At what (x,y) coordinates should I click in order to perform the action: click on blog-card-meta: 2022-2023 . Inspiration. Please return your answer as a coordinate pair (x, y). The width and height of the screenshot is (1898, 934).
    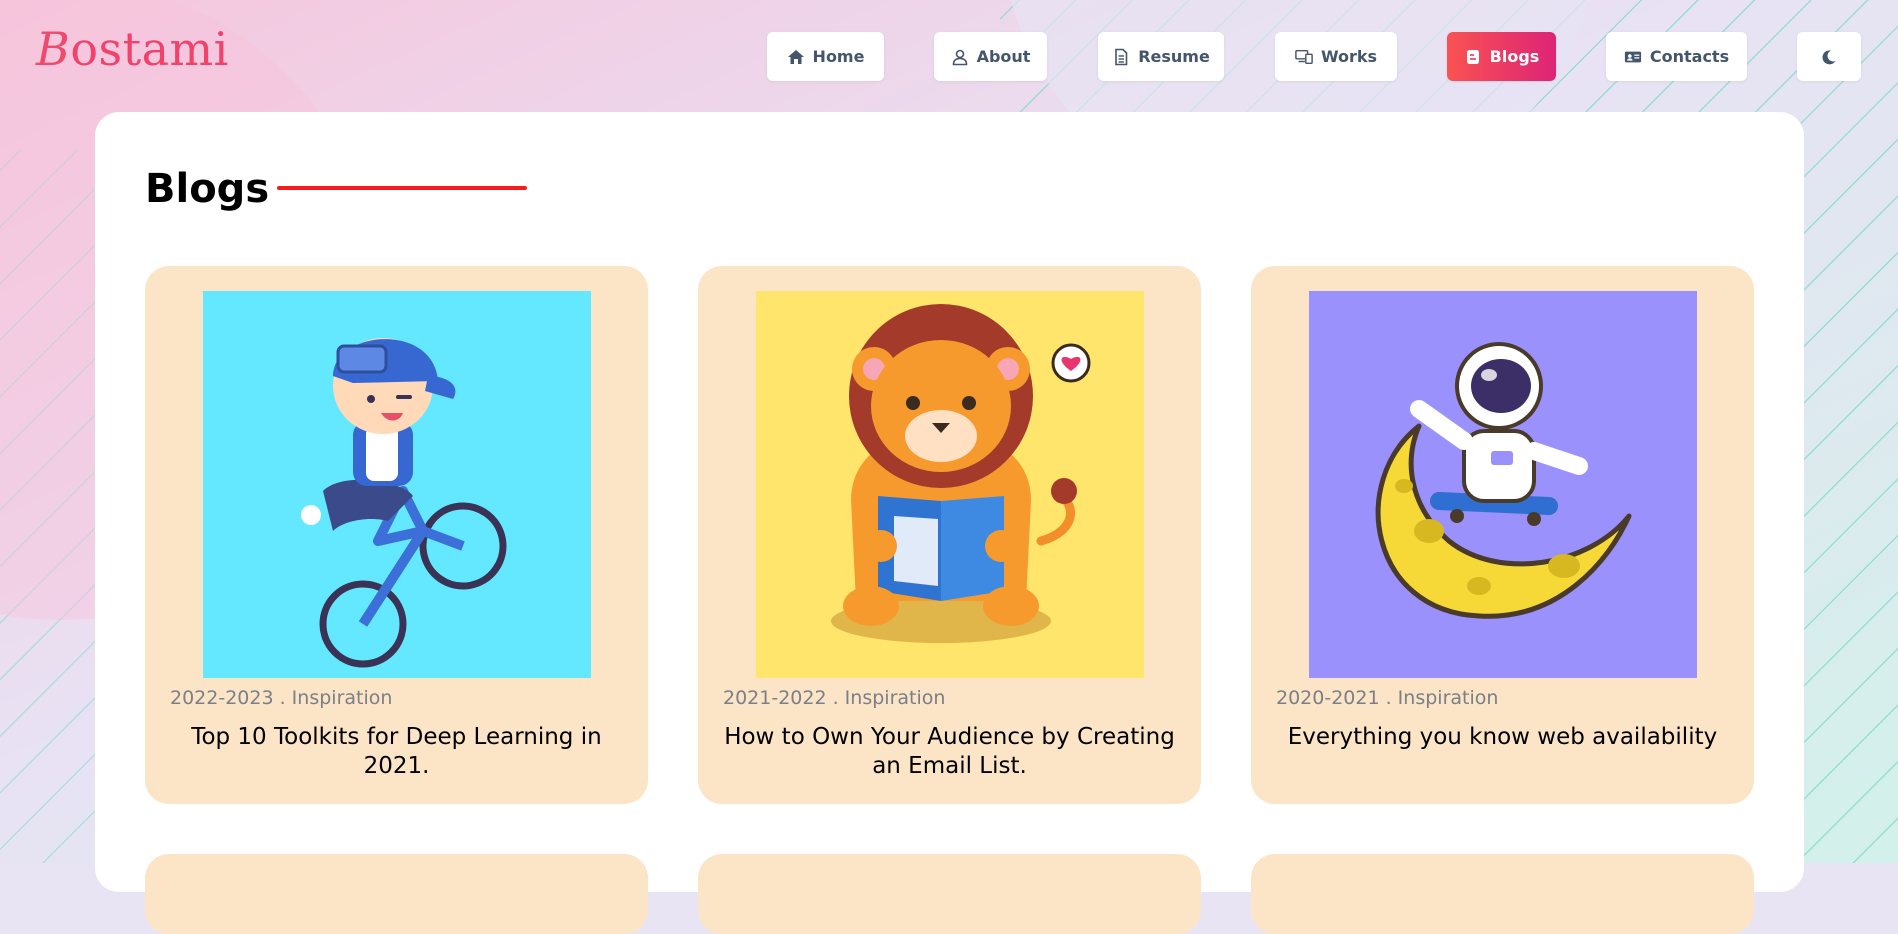
    Looking at the image, I should click on (281, 698).